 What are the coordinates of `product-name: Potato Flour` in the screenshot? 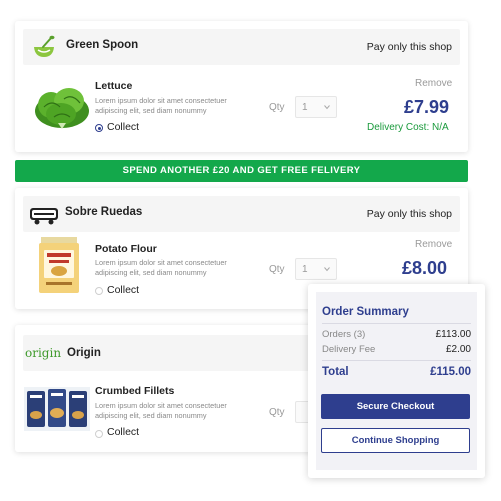 It's located at (126, 249).